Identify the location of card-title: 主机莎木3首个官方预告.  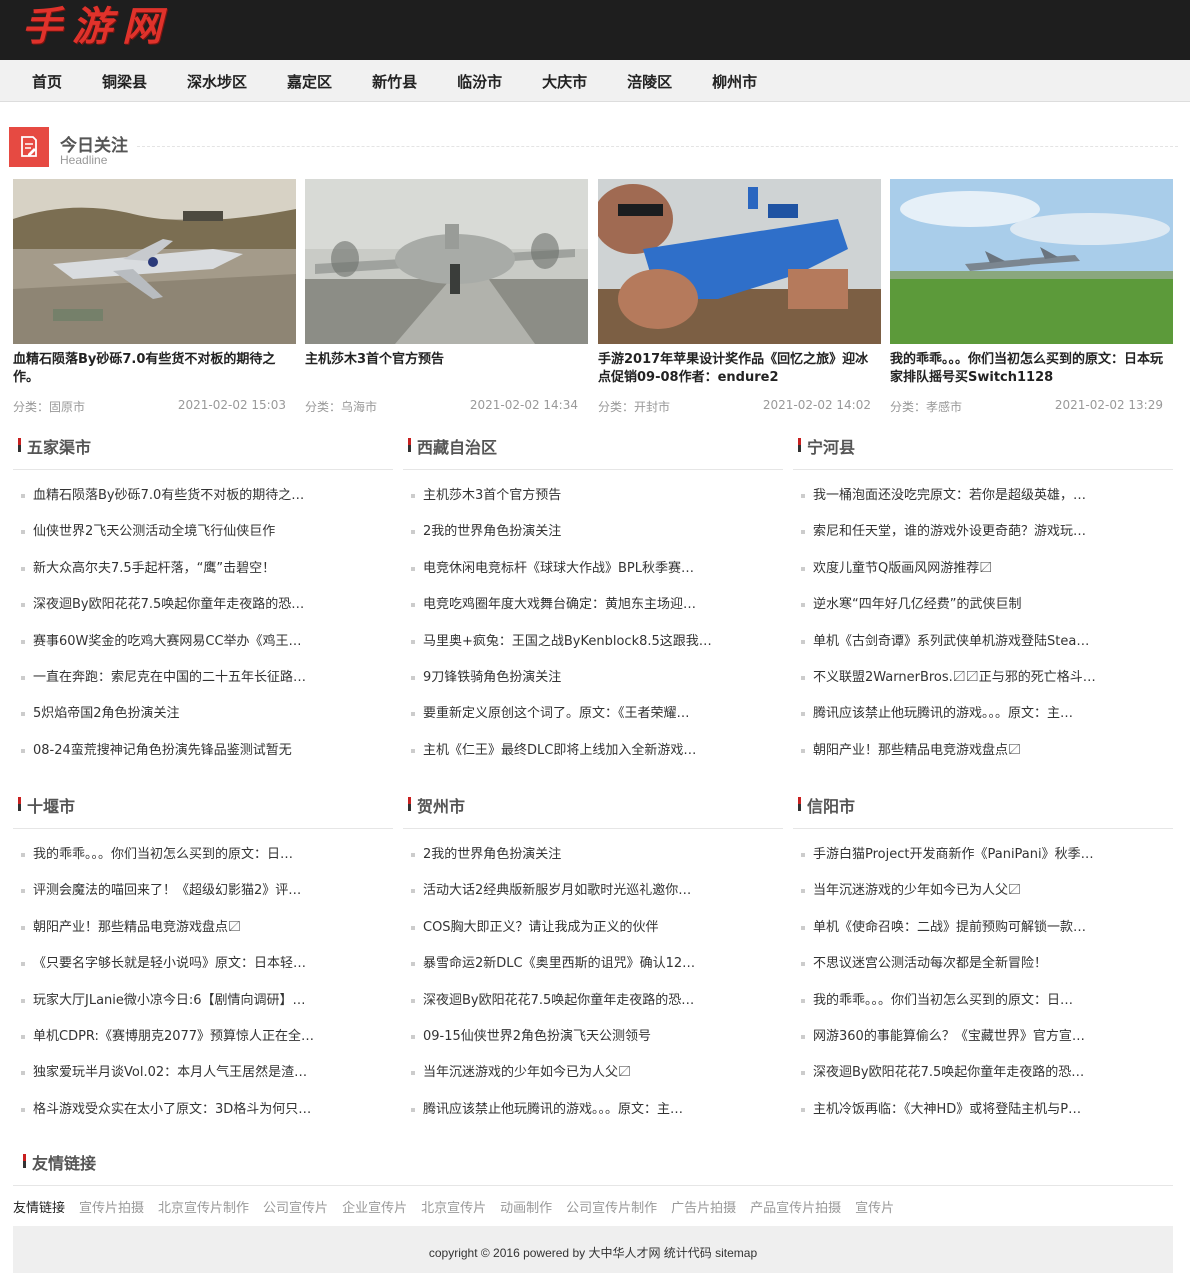
(446, 360).